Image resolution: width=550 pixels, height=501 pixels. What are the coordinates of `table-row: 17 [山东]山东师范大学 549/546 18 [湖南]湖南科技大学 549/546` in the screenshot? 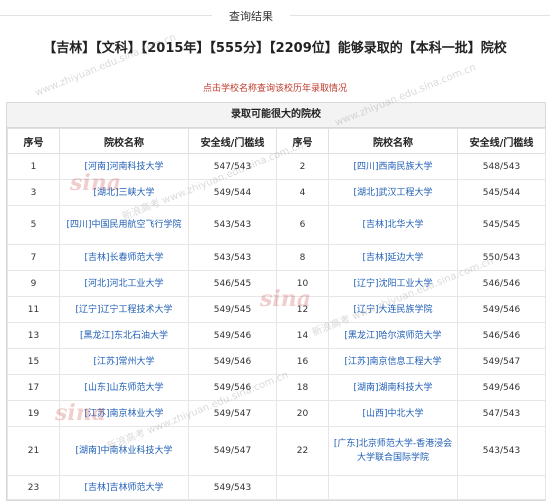 It's located at (276, 387).